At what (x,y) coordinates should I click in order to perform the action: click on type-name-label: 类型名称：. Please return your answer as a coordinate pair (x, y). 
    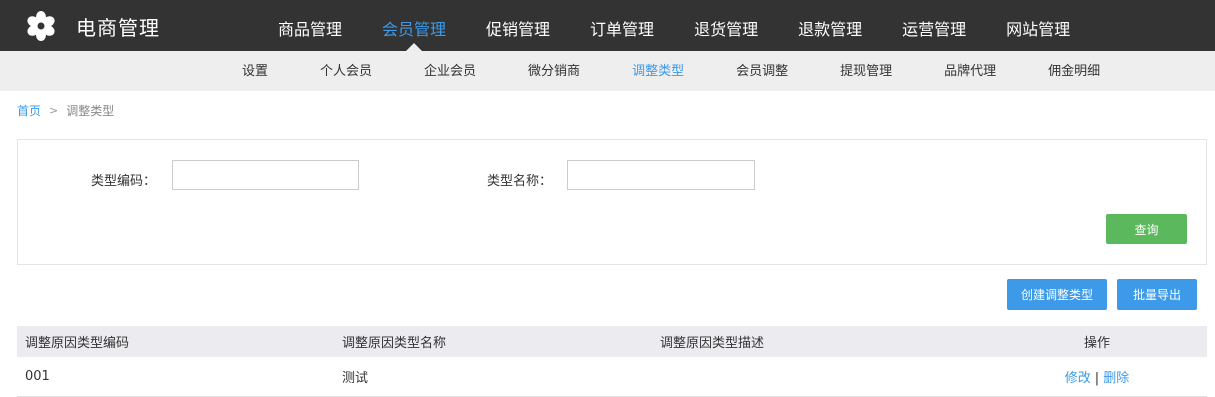
    Looking at the image, I should click on (520, 181).